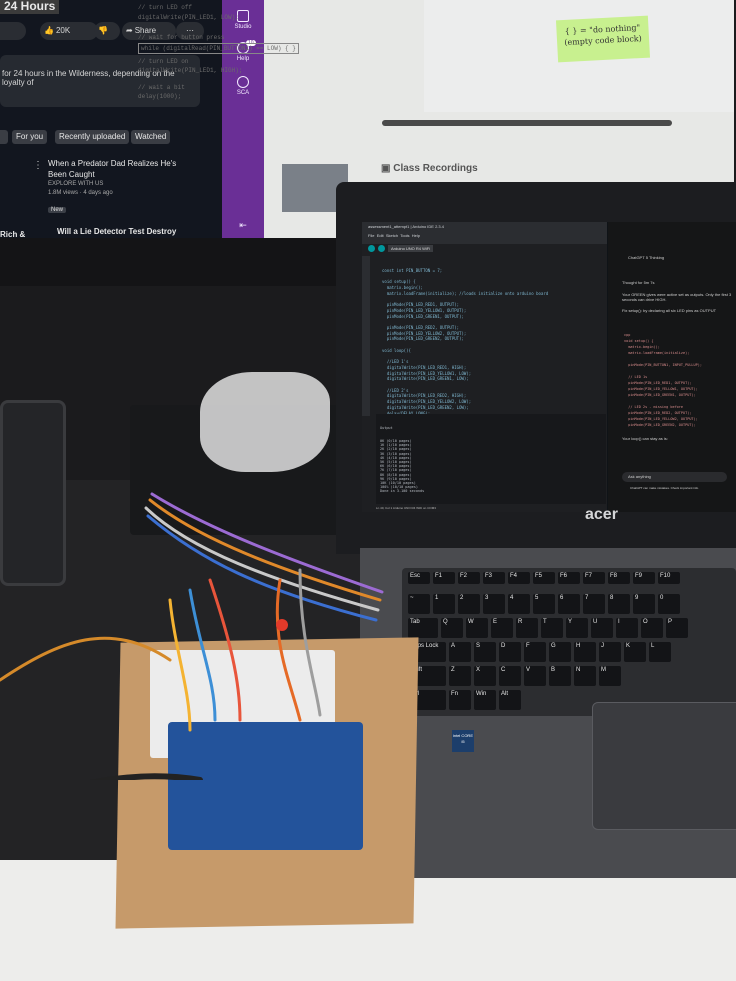 The width and height of the screenshot is (736, 981). I want to click on chip-watched: Watched, so click(151, 137).